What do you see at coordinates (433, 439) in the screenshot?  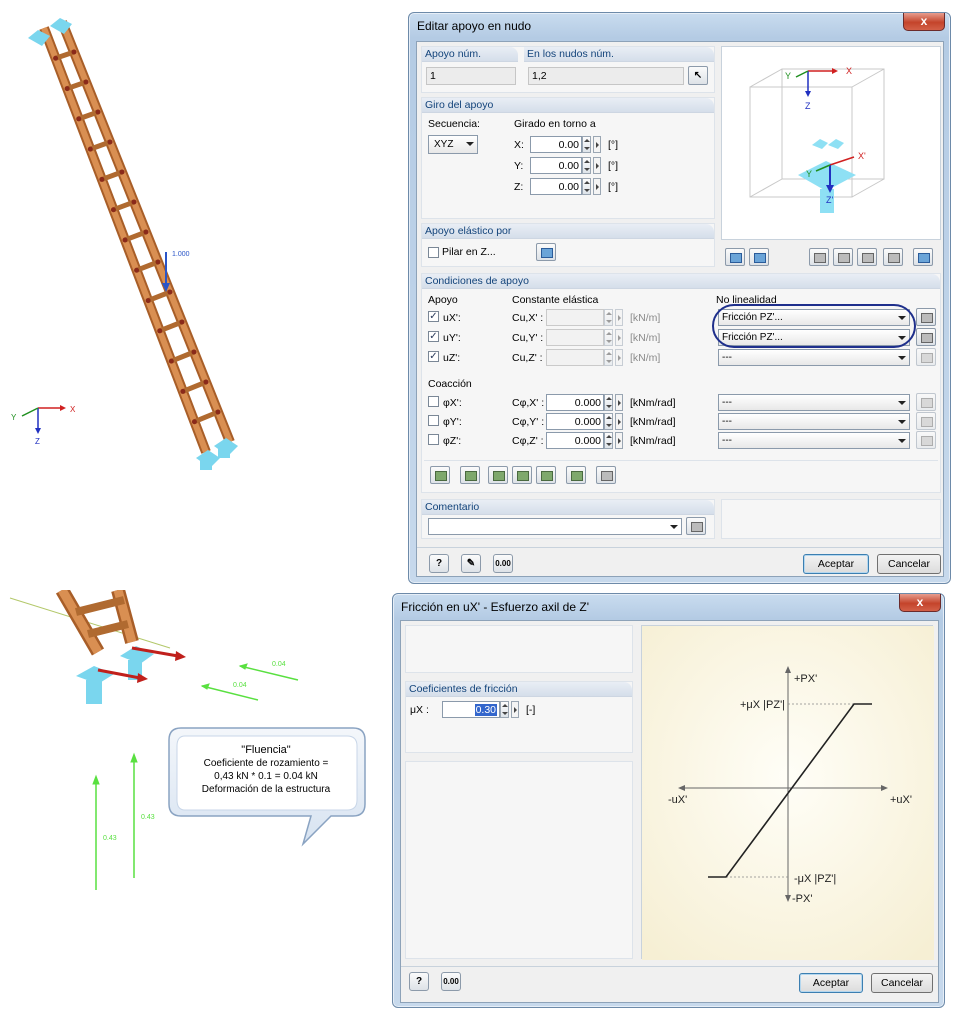 I see `phiz-checkbox` at bounding box center [433, 439].